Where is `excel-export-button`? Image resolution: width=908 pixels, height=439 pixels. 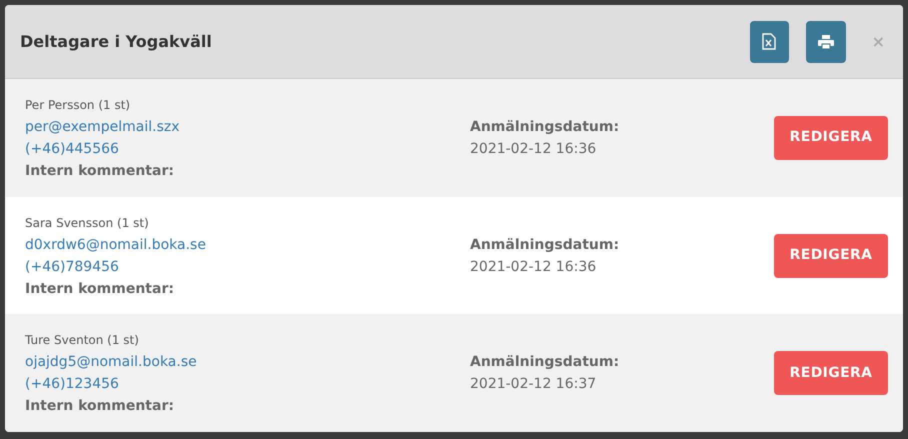 excel-export-button is located at coordinates (769, 41).